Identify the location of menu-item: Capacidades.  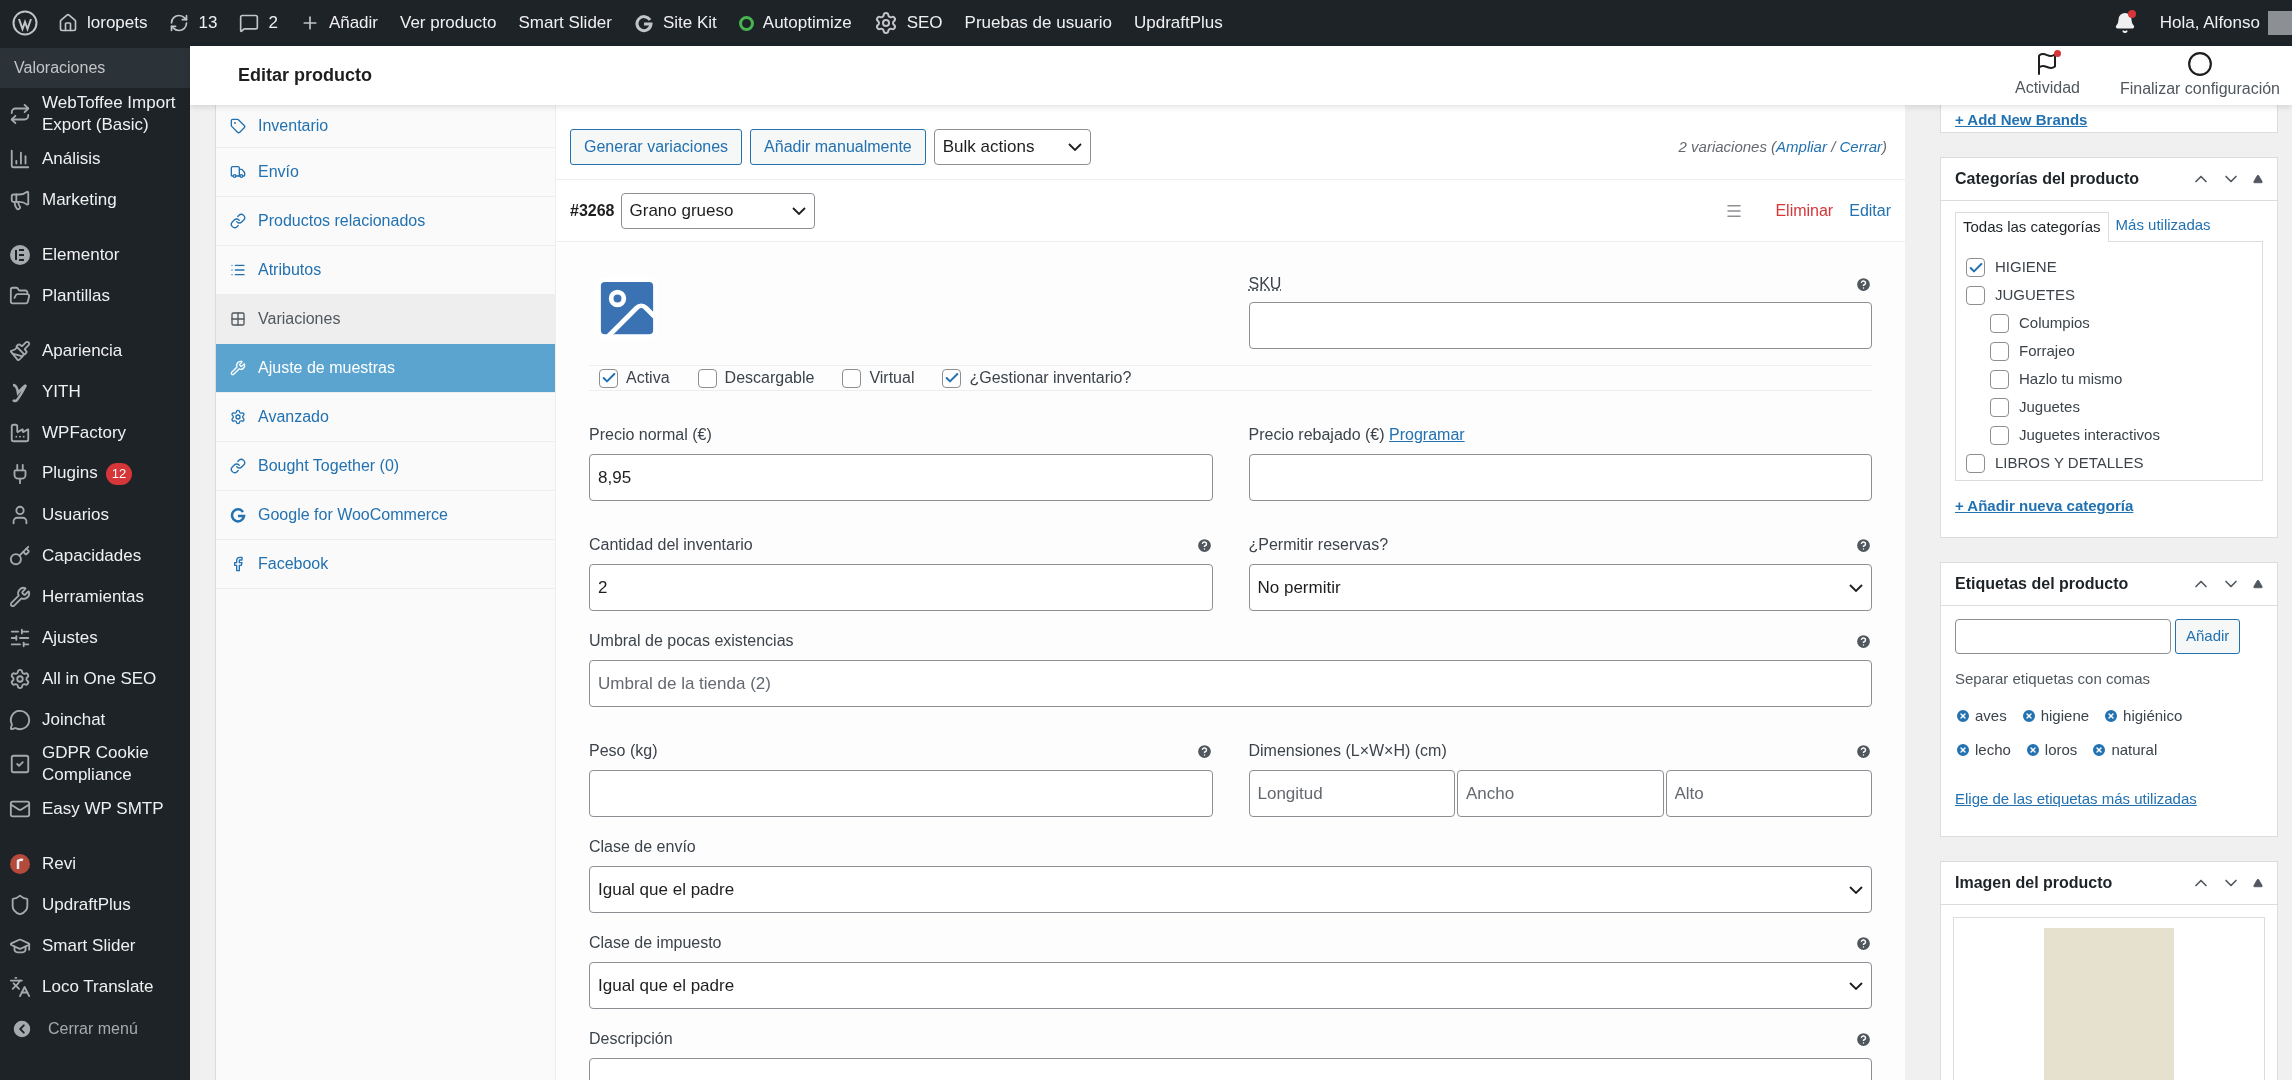
(95, 555).